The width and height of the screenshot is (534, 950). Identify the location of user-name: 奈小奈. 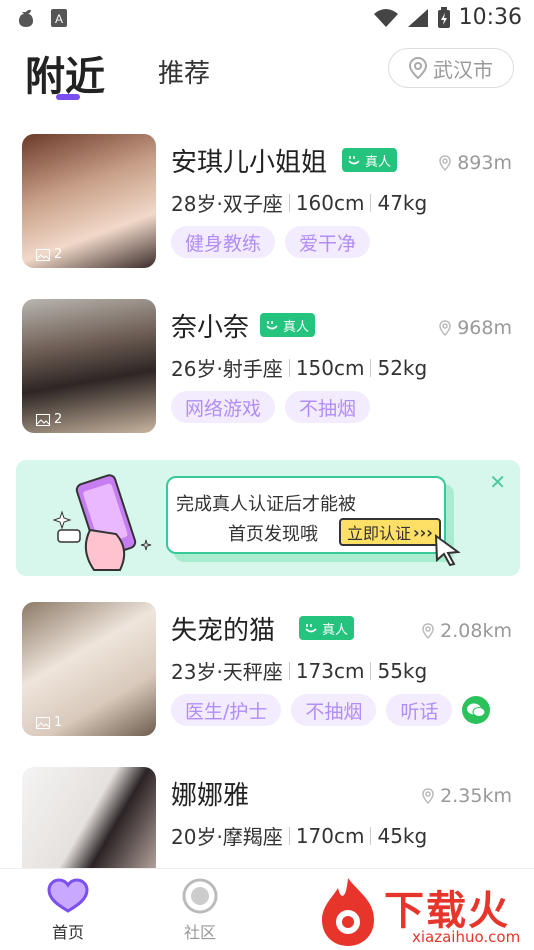
(210, 328).